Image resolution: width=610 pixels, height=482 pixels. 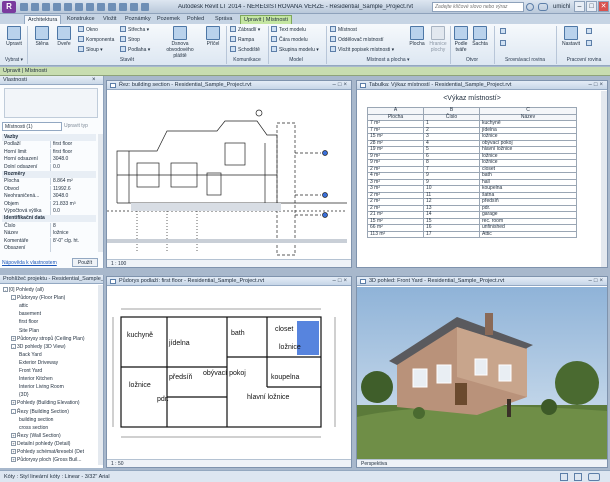 What do you see at coordinates (268, 397) in the screenshot?
I see `plan-room-label: hlavní ložnice` at bounding box center [268, 397].